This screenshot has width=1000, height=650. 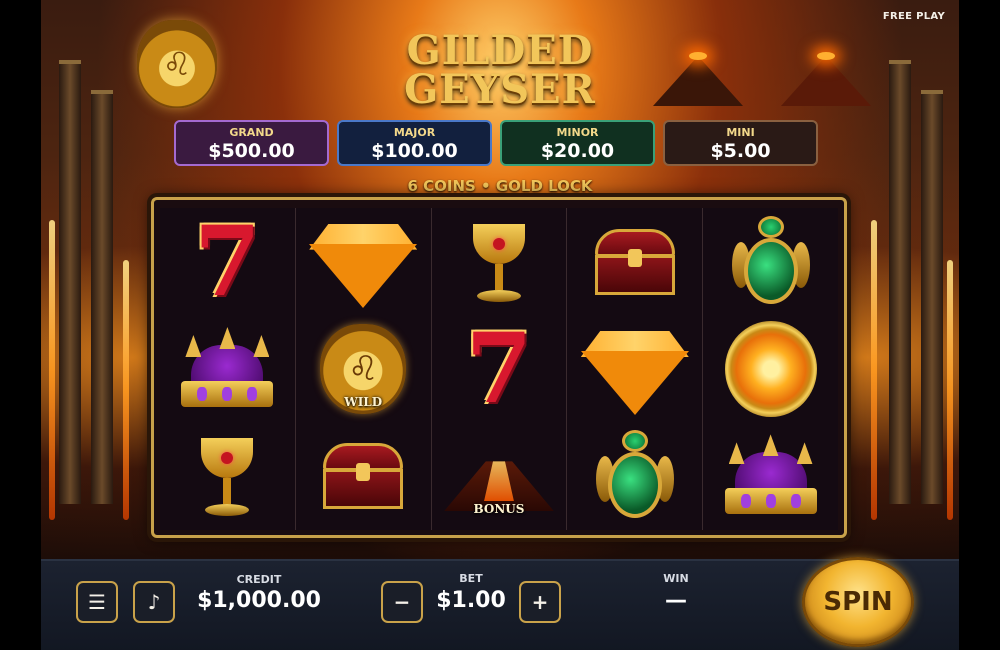 I want to click on jackpot-label: MINI, so click(x=740, y=132).